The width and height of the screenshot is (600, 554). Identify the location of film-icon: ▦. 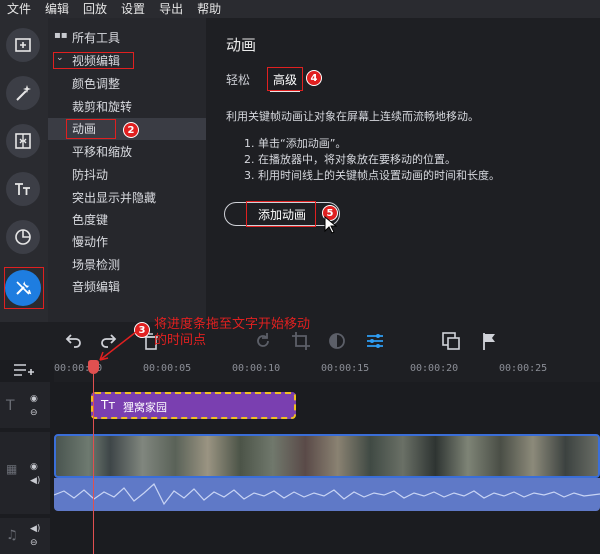
(12, 469).